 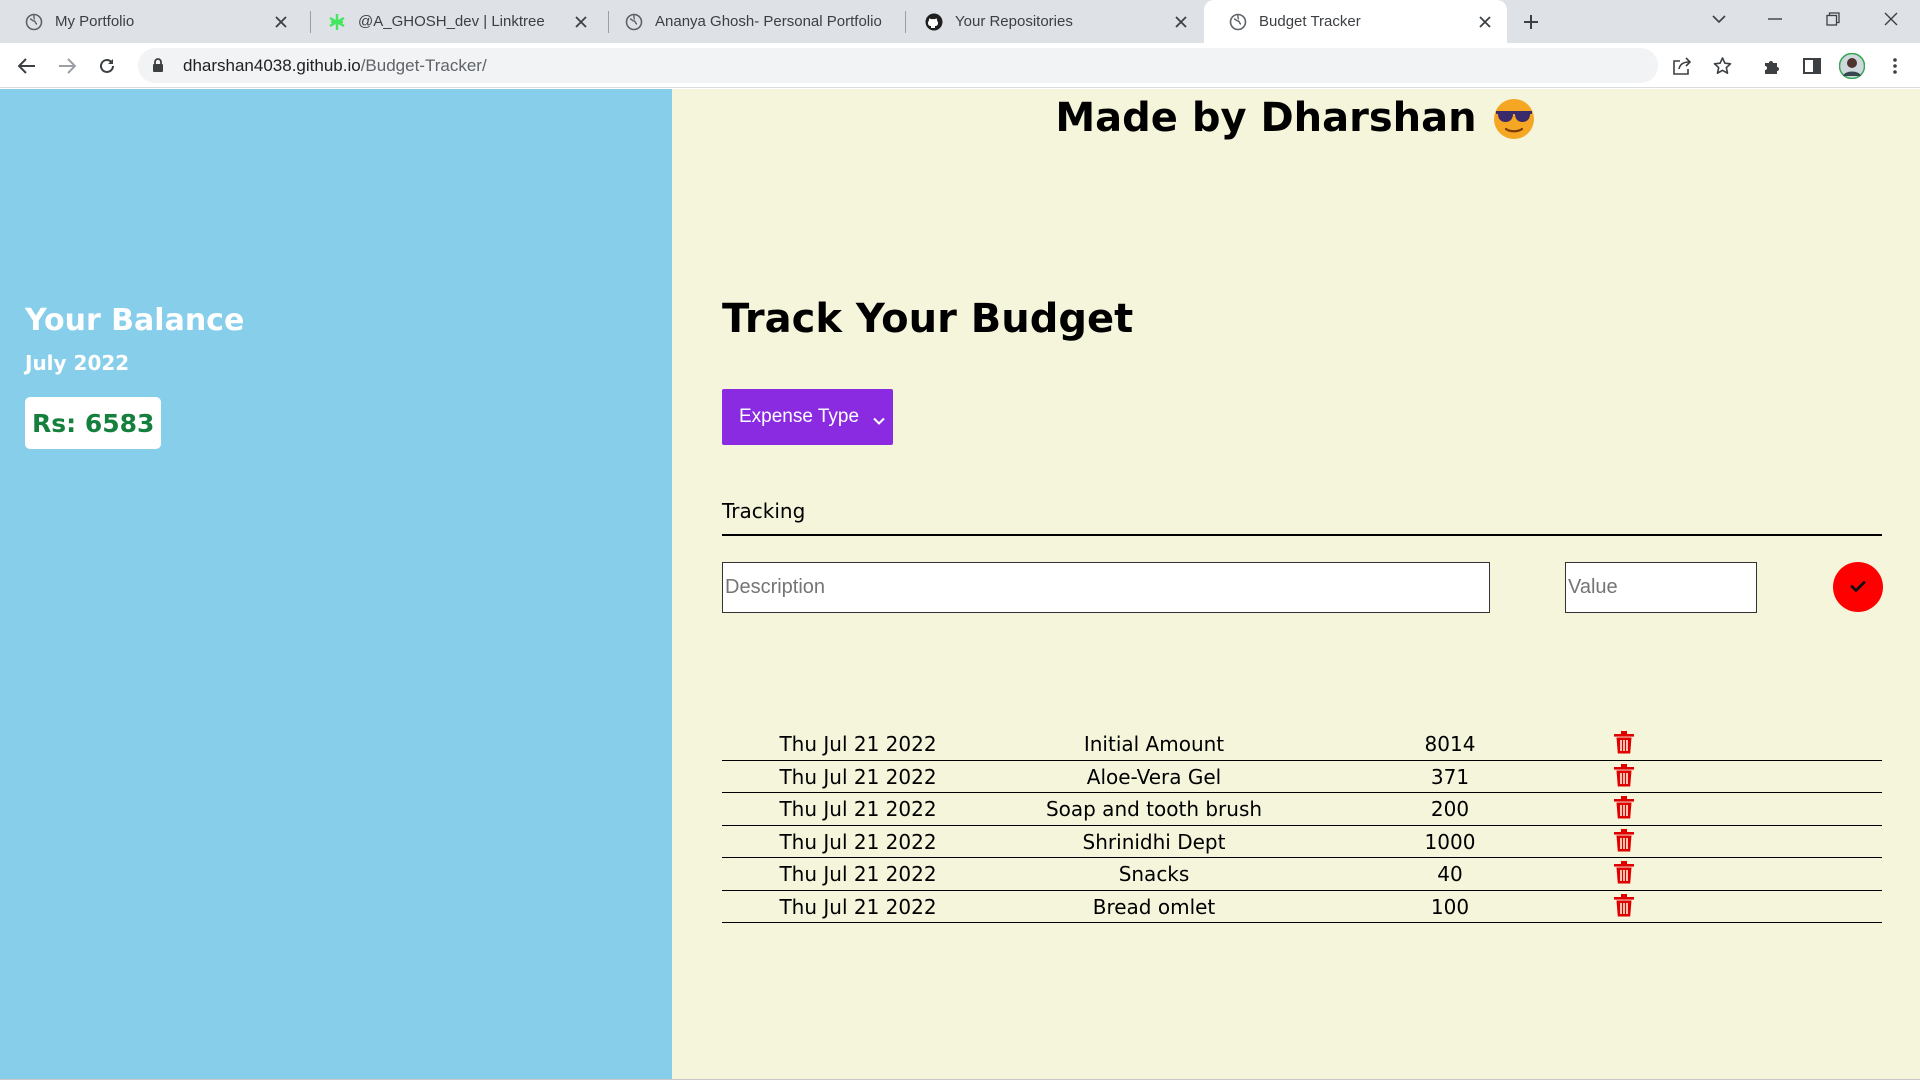 I want to click on expense-type-label: Expense Type, so click(x=799, y=416).